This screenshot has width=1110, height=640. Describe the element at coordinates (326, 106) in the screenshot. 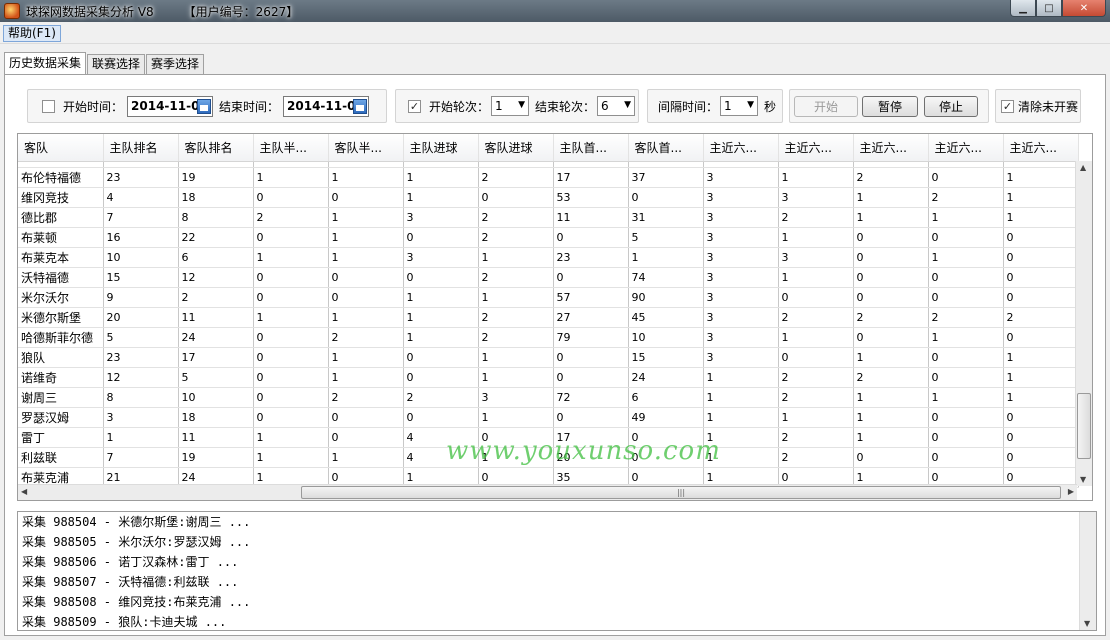

I see `end-date-picker: 2014-11-06` at that location.